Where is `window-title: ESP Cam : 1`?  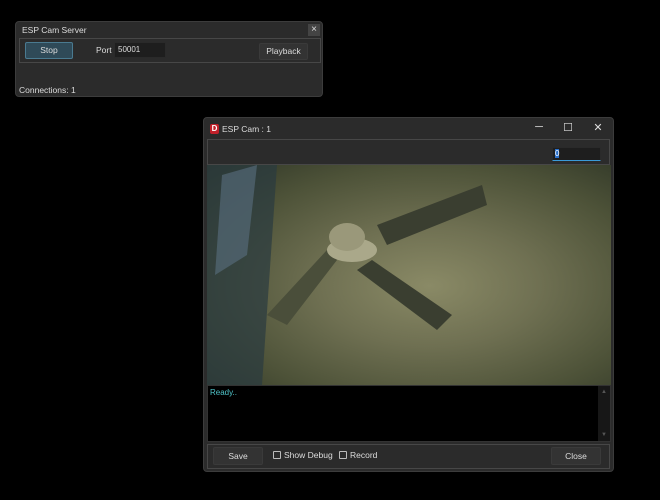
window-title: ESP Cam : 1 is located at coordinates (246, 128).